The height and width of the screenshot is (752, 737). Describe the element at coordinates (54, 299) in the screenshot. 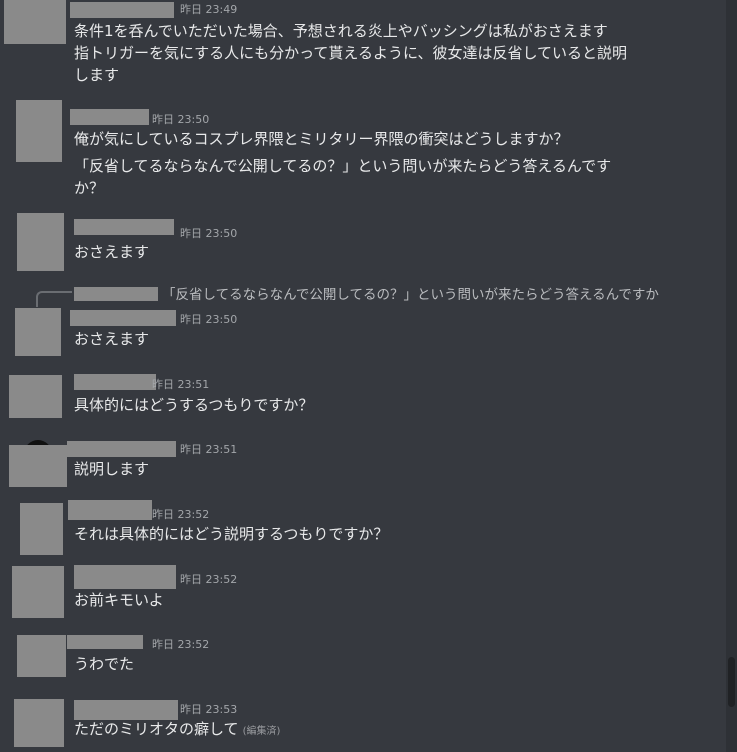

I see `reply-connector` at that location.